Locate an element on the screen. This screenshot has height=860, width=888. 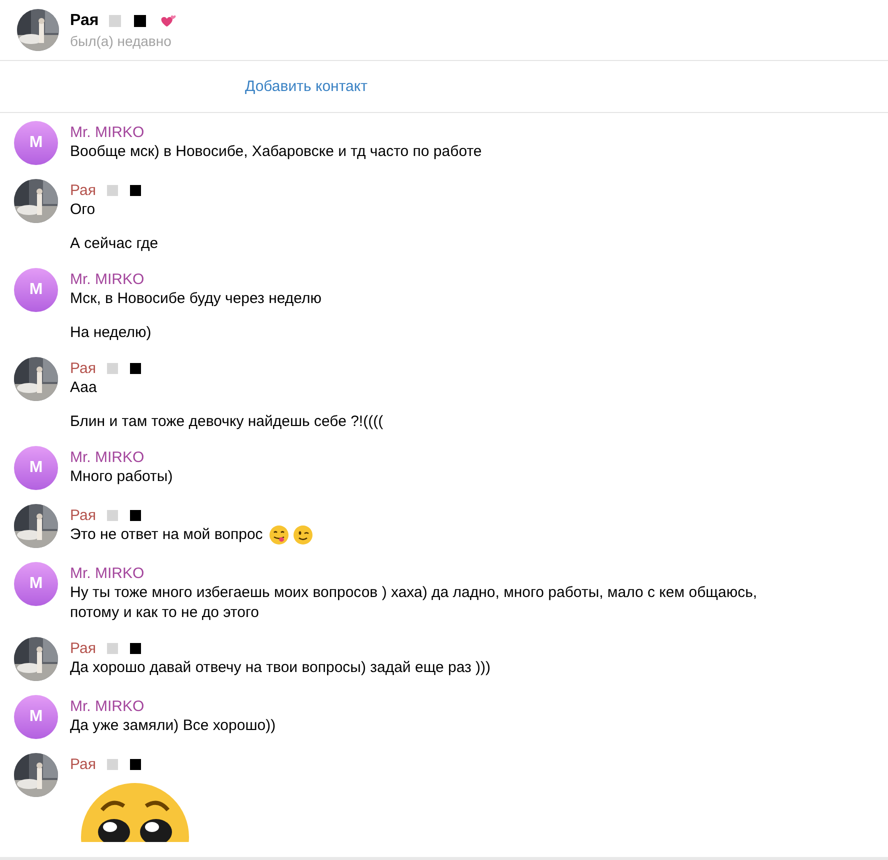
pleading-face-icon is located at coordinates (135, 812).